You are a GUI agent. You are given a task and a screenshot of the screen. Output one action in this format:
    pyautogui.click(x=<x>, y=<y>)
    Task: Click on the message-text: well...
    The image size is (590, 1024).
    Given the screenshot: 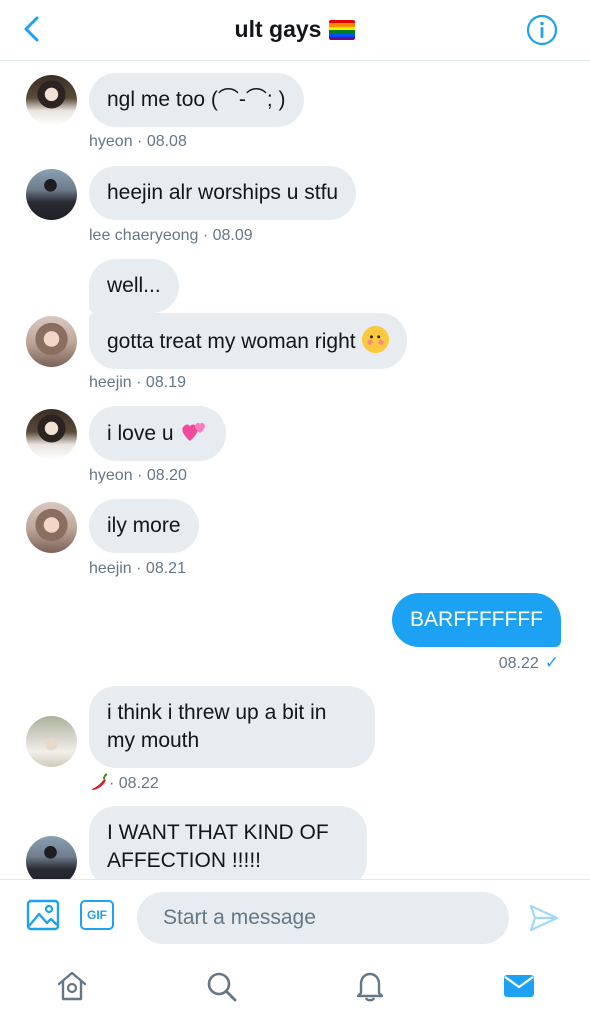 What is the action you would take?
    pyautogui.click(x=134, y=285)
    